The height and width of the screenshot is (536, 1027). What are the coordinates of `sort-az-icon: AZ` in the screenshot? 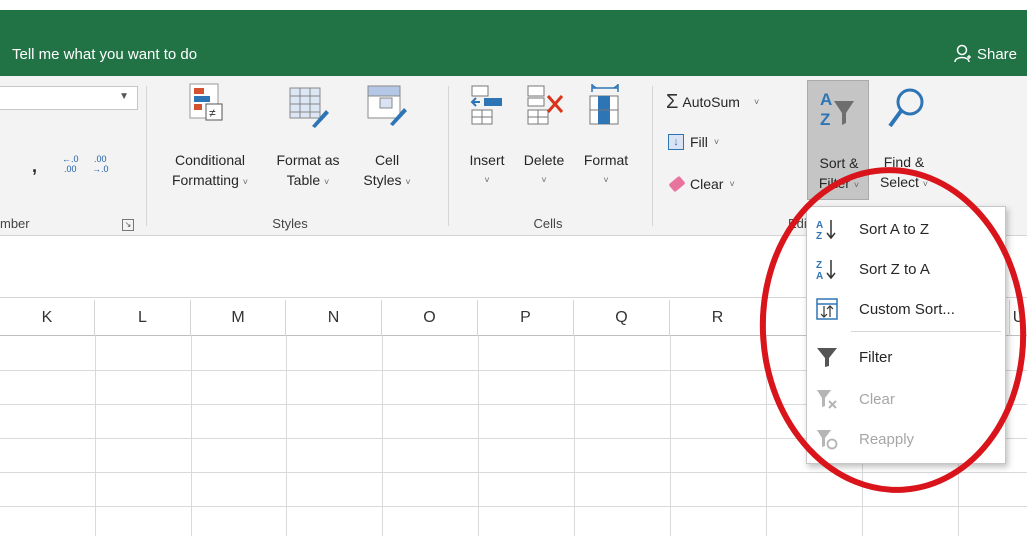 It's located at (827, 229).